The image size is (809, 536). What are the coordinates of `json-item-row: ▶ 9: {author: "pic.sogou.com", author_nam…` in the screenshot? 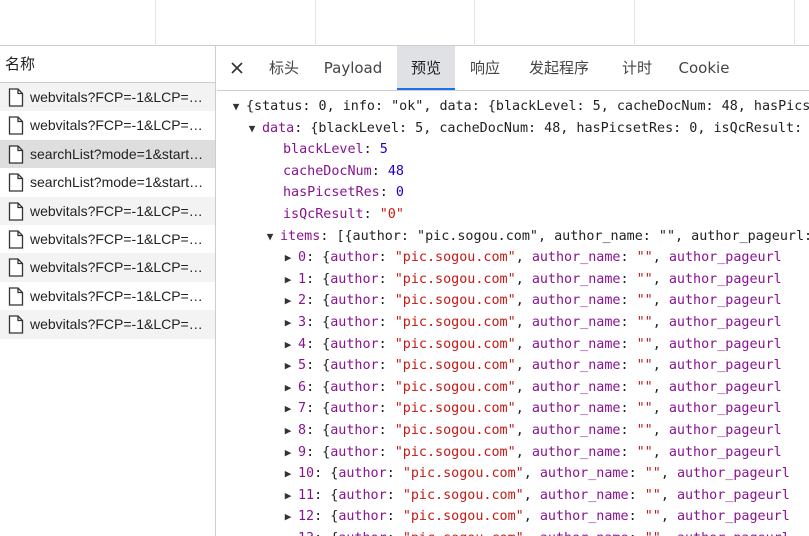 It's located at (531, 452).